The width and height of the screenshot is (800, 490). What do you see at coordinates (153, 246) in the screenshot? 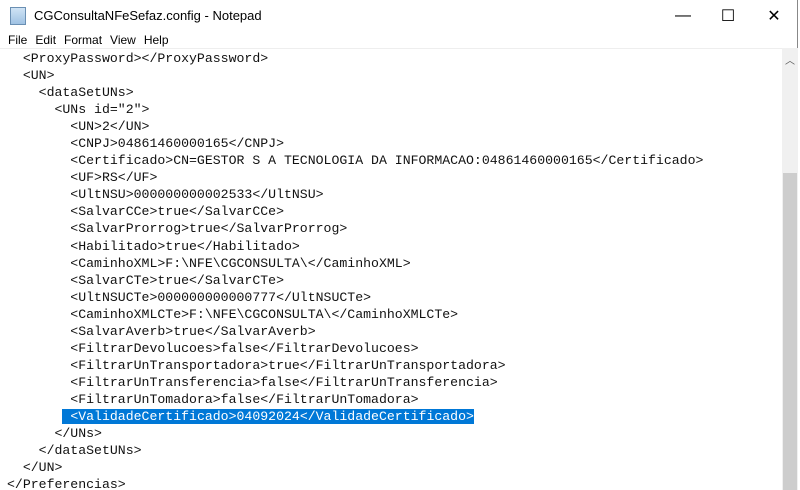
I see `text-line: <Habilitado>true</Habilitado>` at bounding box center [153, 246].